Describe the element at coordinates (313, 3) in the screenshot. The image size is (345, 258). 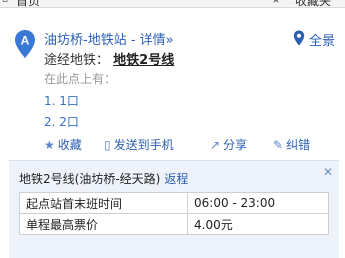
I see `favorites-link: 收藏夹` at that location.